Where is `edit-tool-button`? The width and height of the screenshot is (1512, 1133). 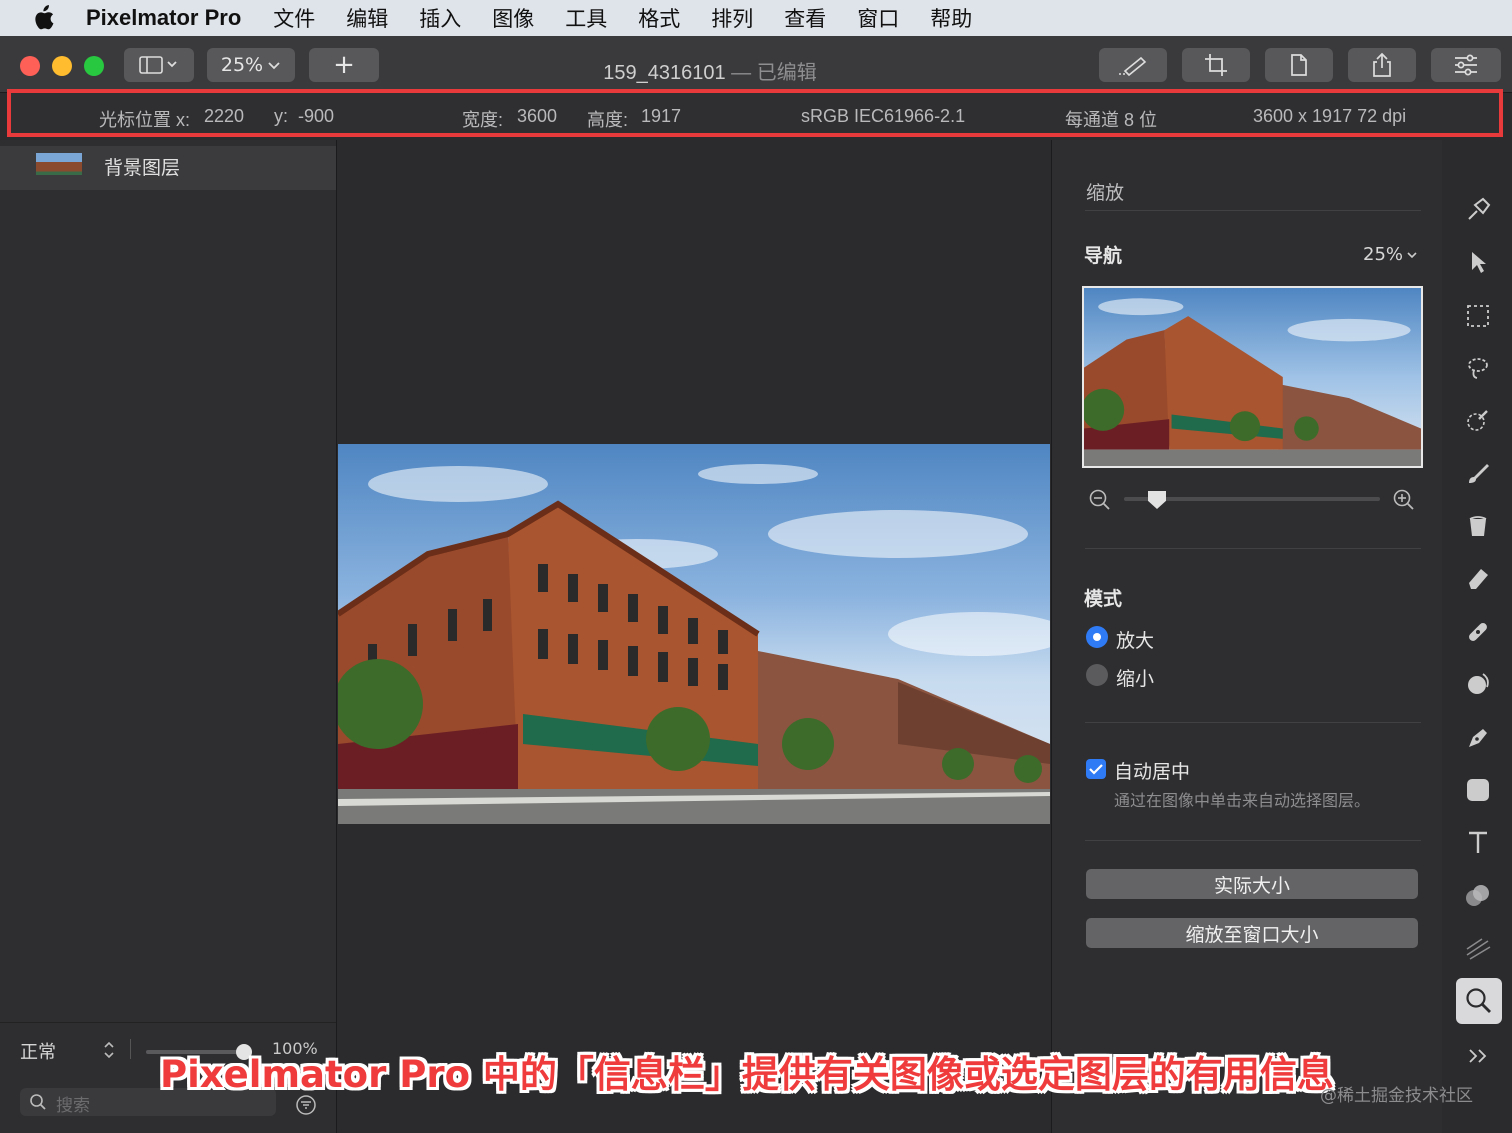 edit-tool-button is located at coordinates (1133, 65).